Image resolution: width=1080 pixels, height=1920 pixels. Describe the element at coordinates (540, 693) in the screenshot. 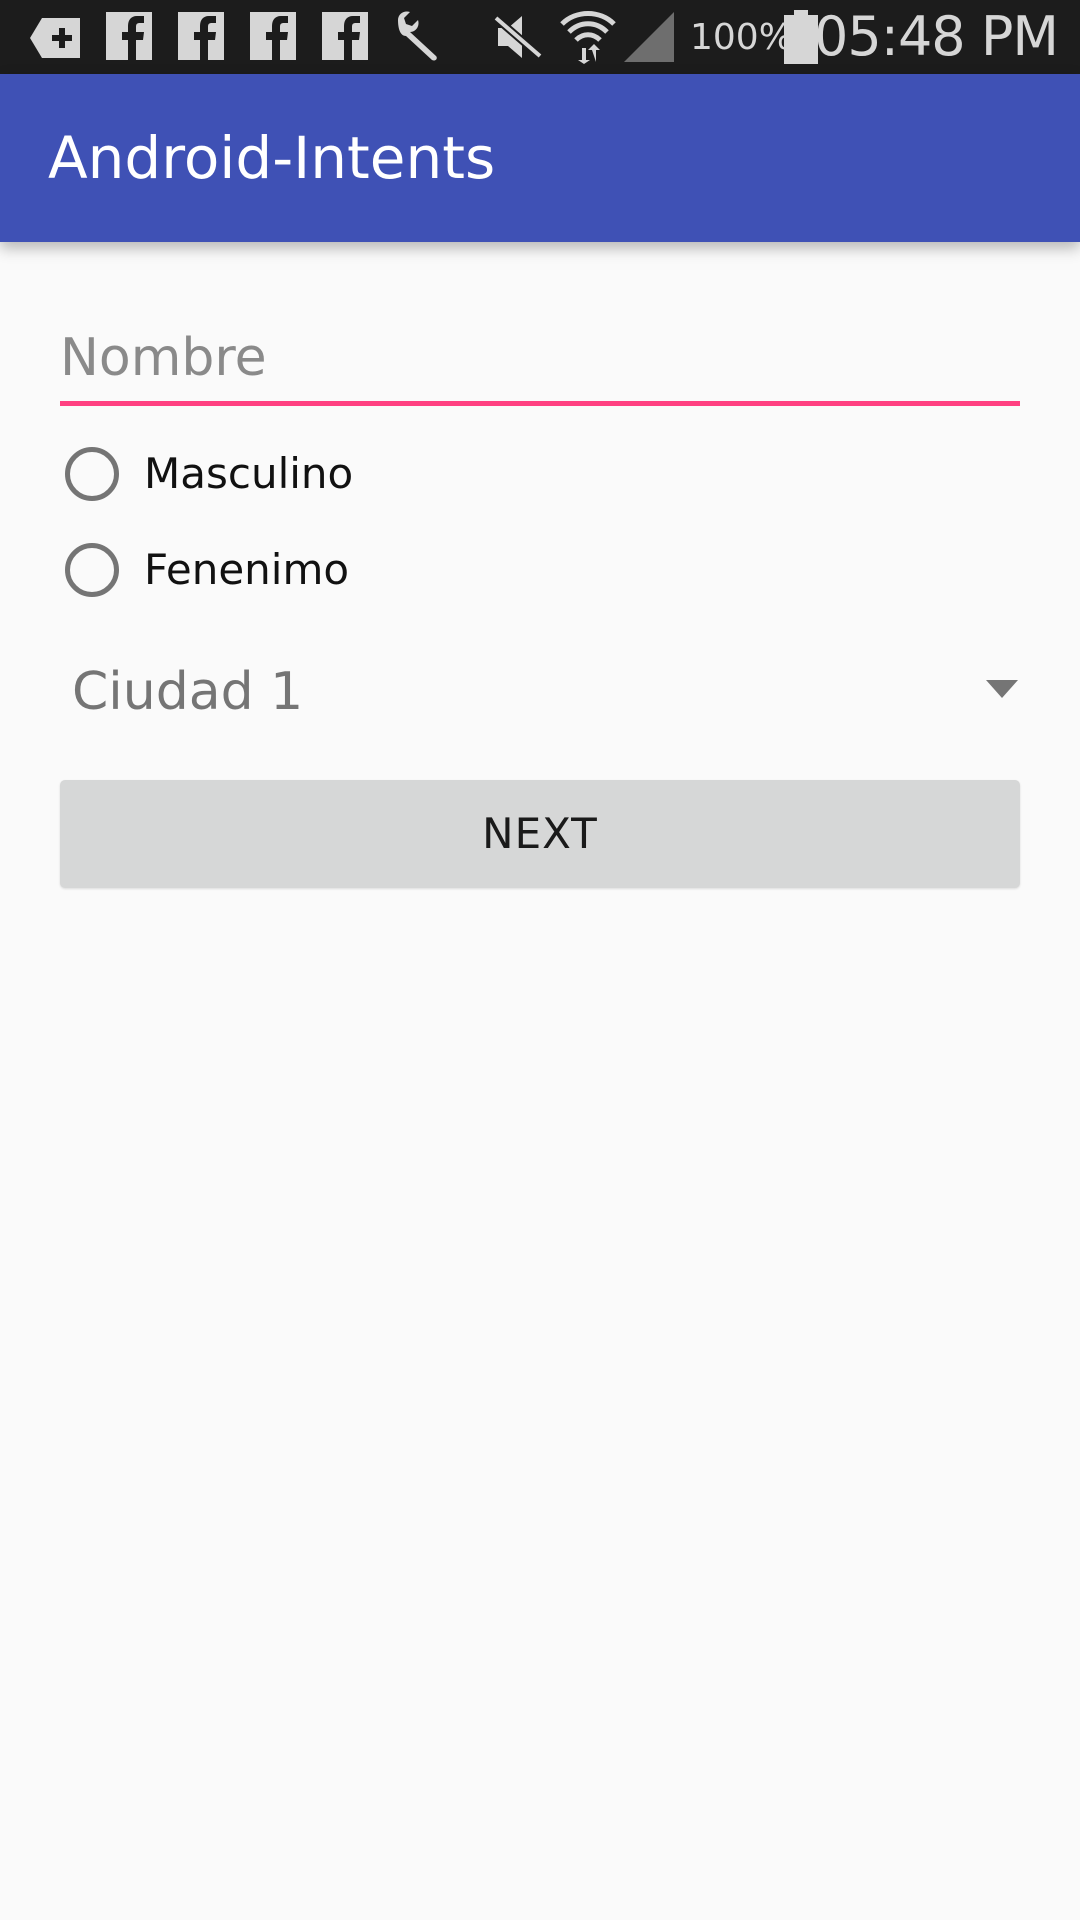

I see `city-spinner: Ciudad 1` at that location.